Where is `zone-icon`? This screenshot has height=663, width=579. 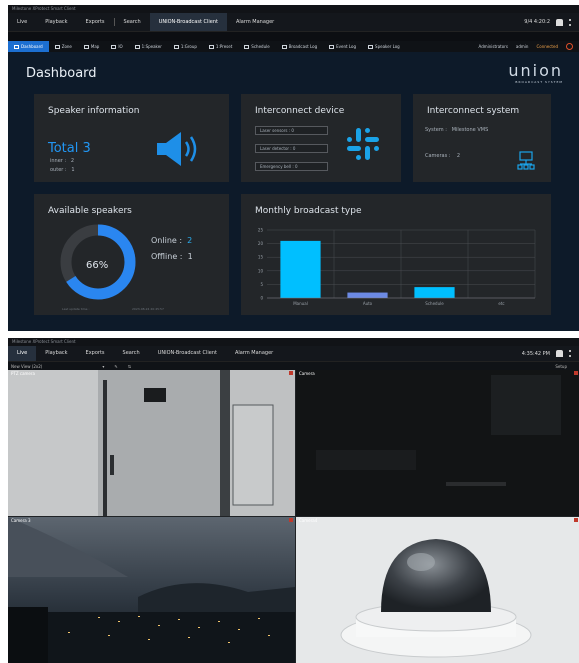
zone-icon is located at coordinates (57, 46).